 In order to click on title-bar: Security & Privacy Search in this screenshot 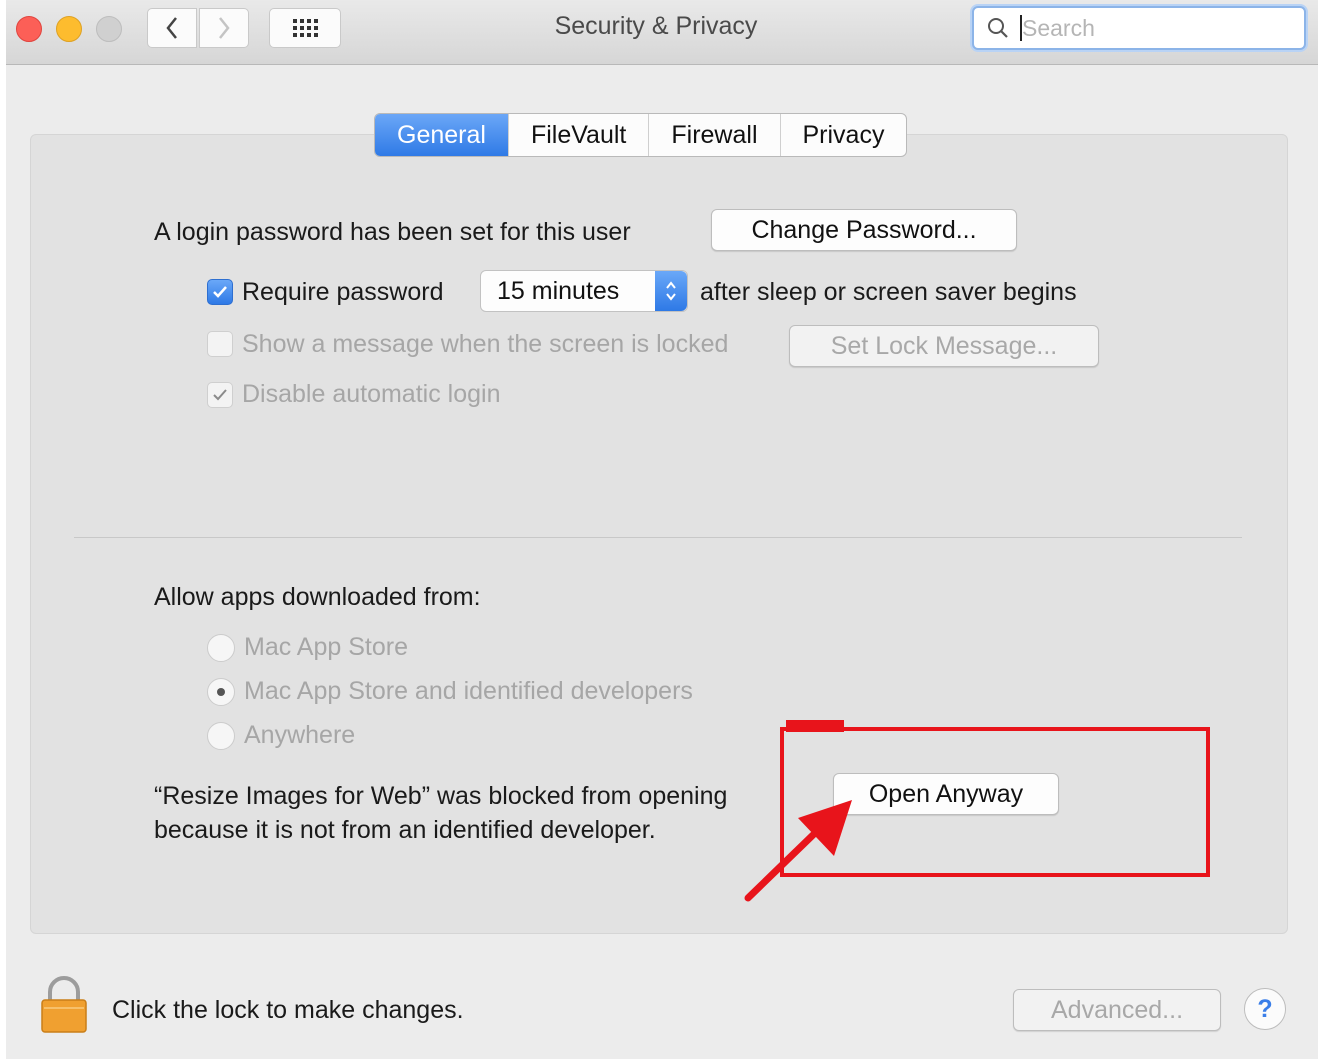, I will do `click(662, 32)`.